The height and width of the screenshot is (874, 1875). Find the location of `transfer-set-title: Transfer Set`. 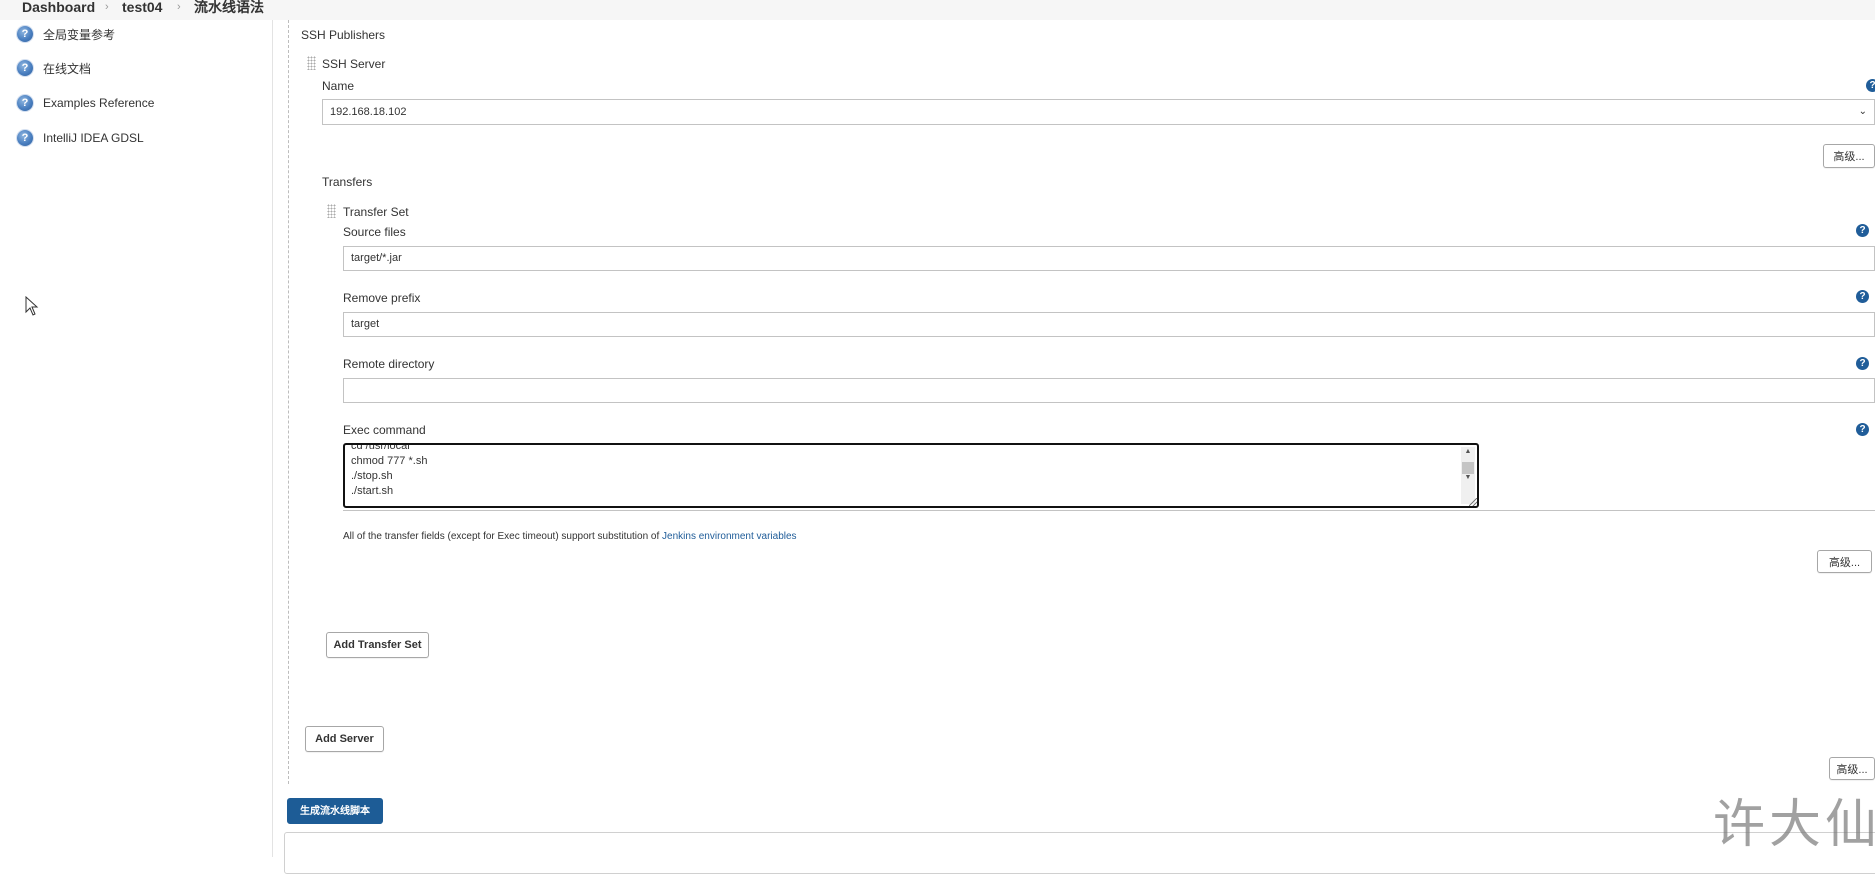

transfer-set-title: Transfer Set is located at coordinates (376, 212).